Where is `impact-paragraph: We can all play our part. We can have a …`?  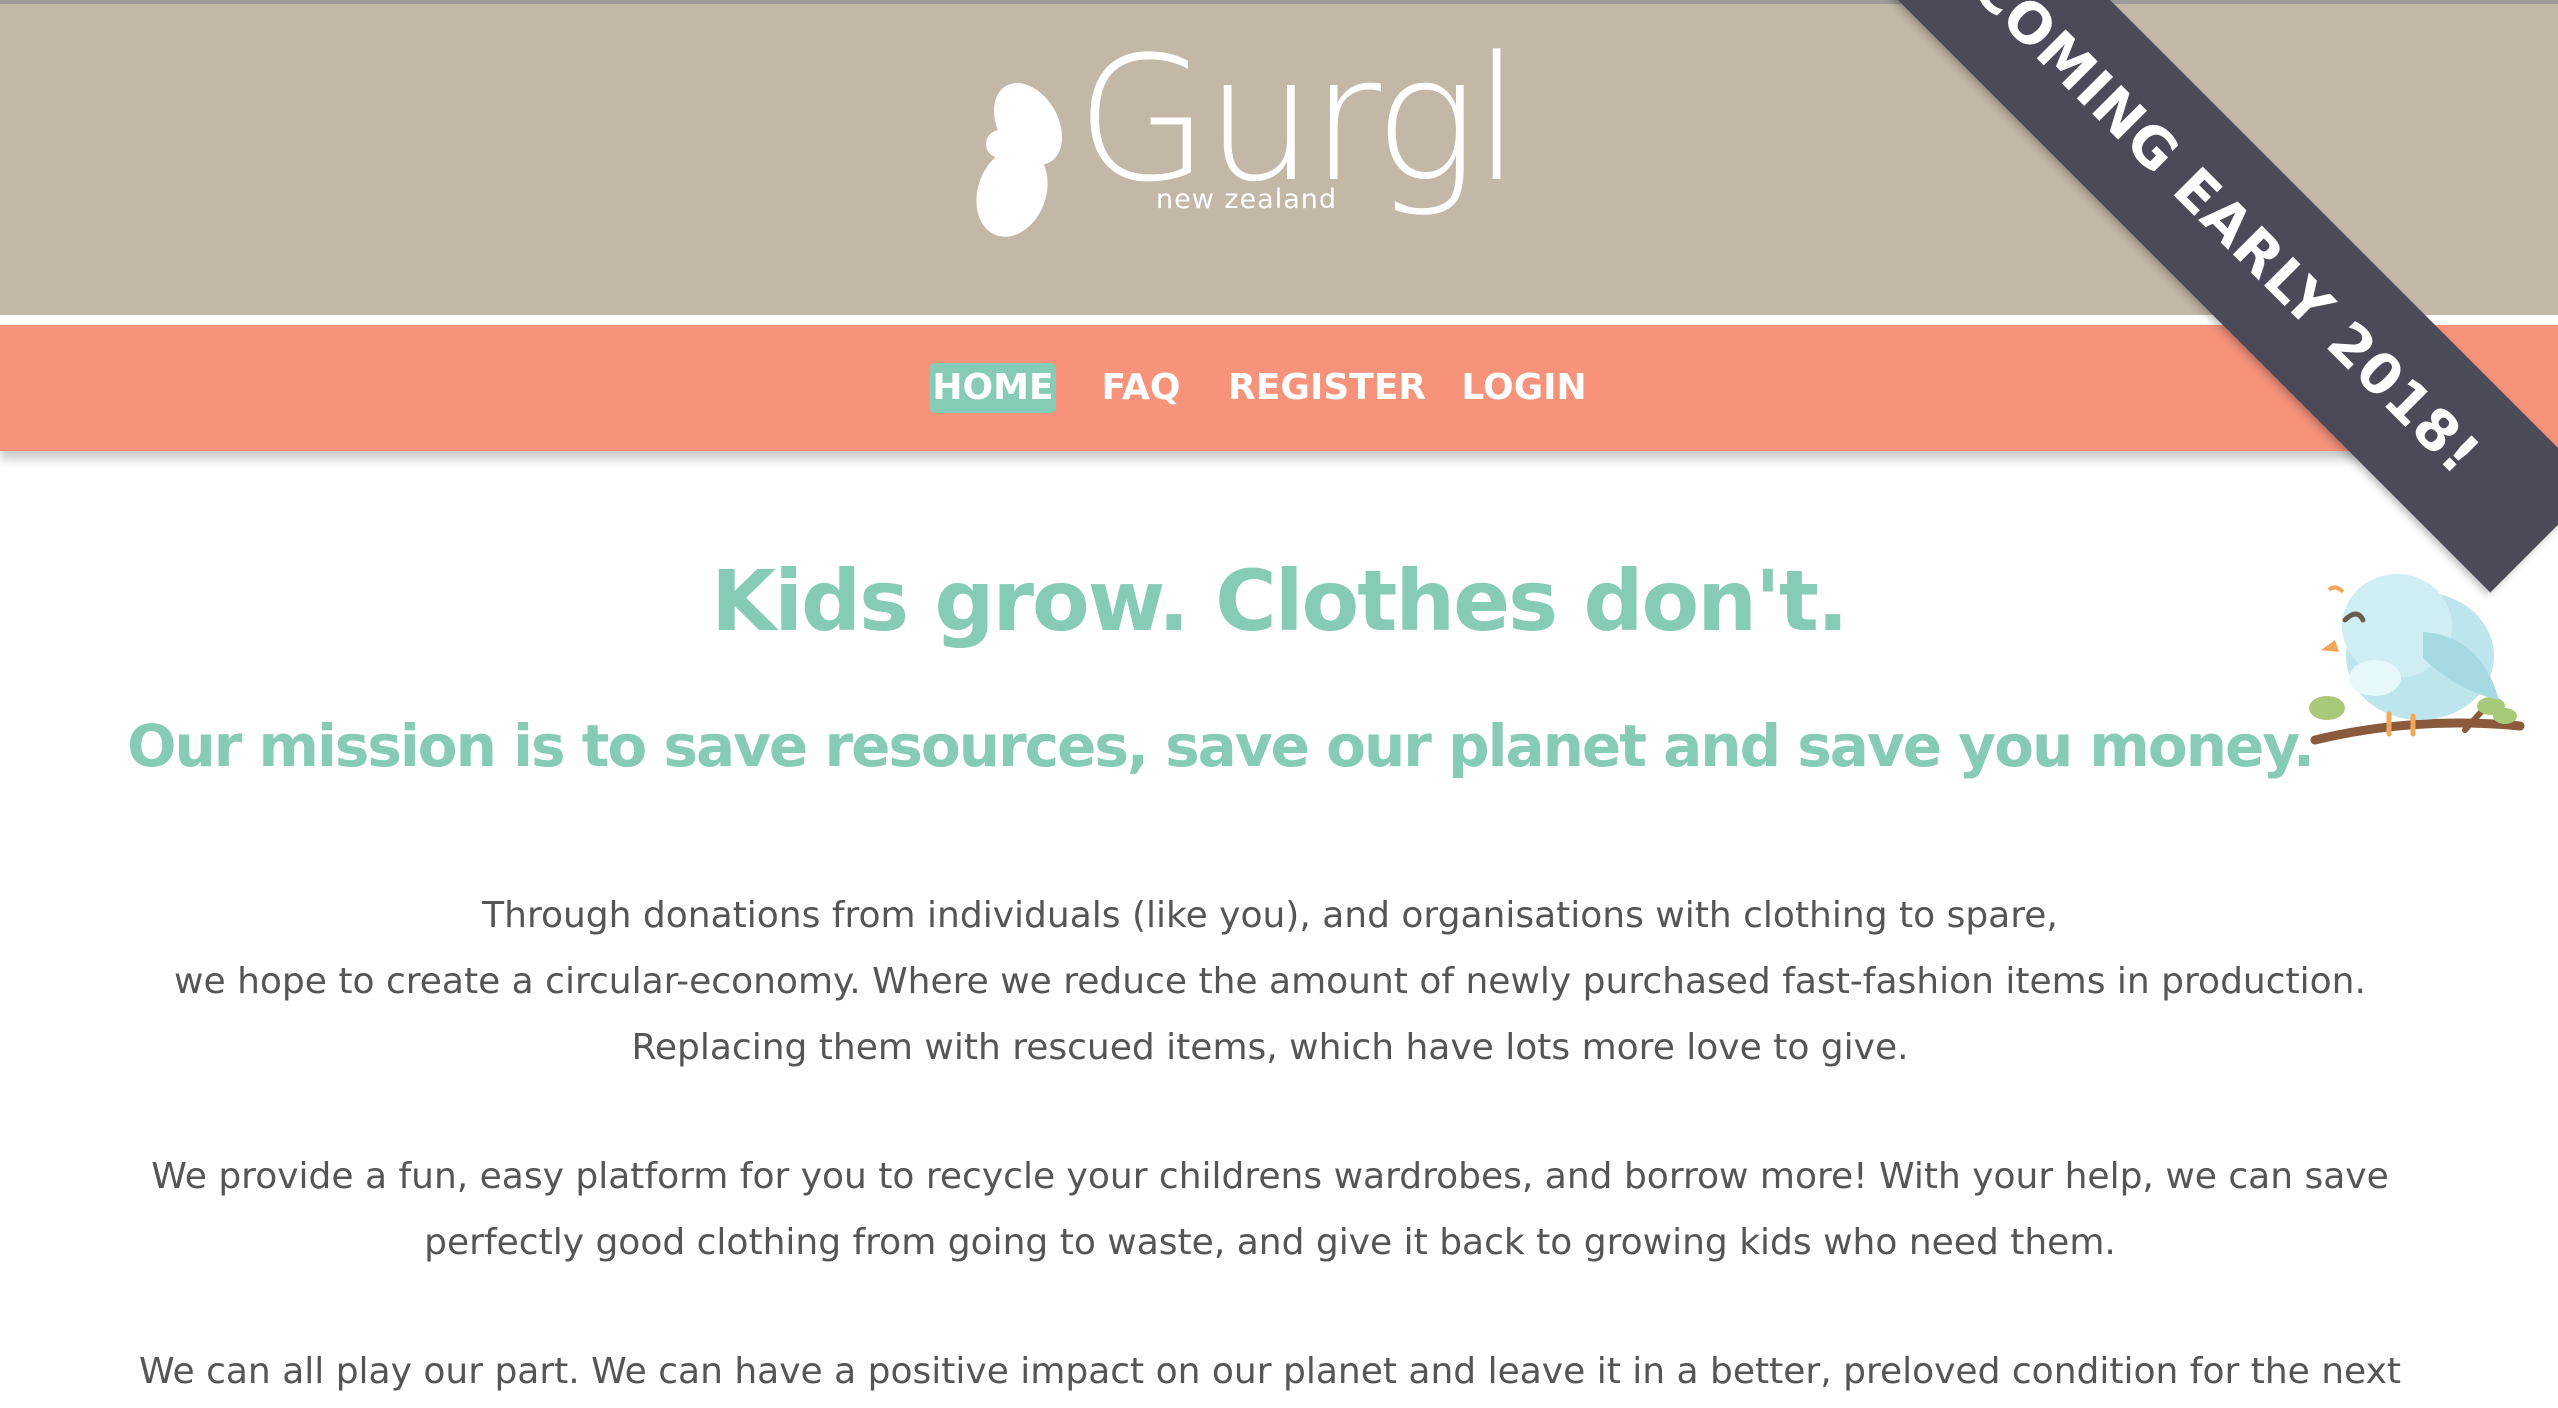 impact-paragraph: We can all play our part. We can have a … is located at coordinates (1270, 1371).